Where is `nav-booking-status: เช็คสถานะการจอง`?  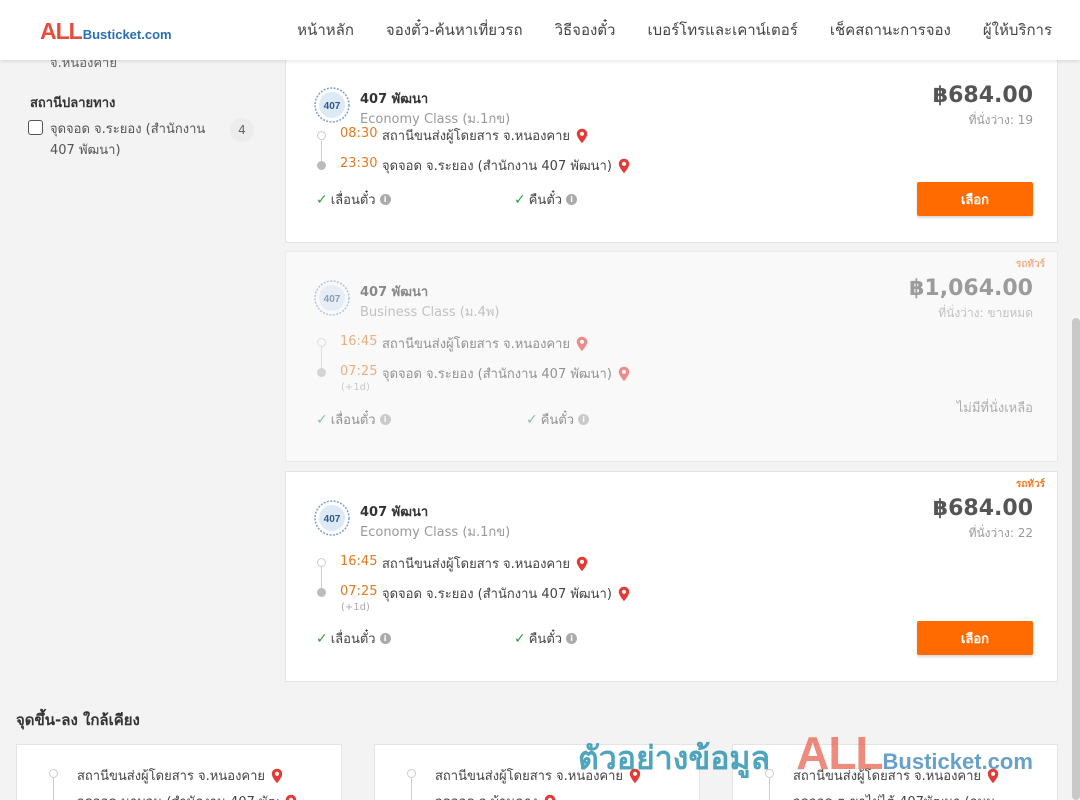
nav-booking-status: เช็คสถานะการจอง is located at coordinates (890, 30).